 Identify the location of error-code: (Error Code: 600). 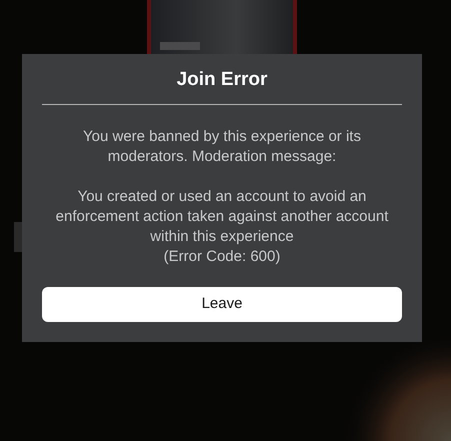
(222, 257).